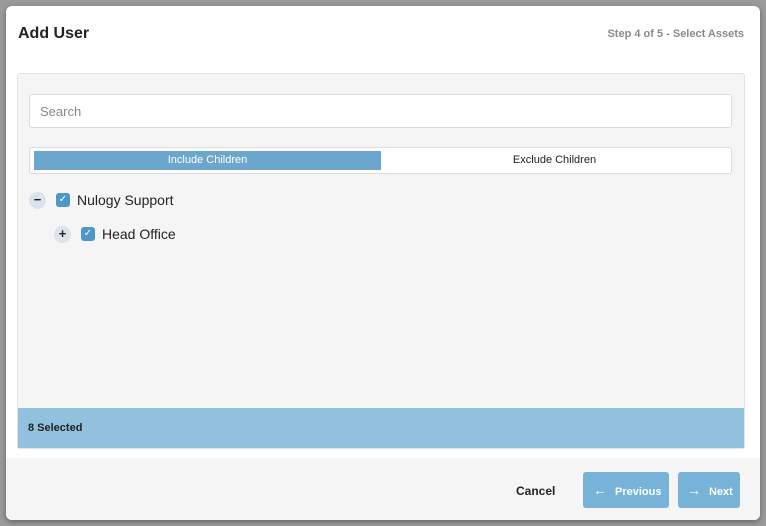  What do you see at coordinates (638, 492) in the screenshot?
I see `previous-button-label: Previous` at bounding box center [638, 492].